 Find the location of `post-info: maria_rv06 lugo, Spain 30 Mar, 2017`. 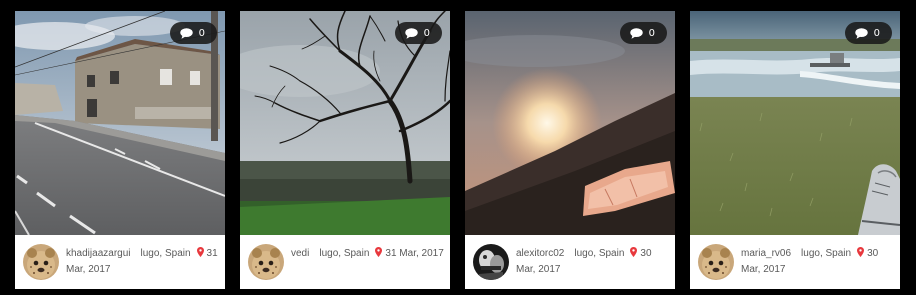

post-info: maria_rv06 lugo, Spain 30 Mar, 2017 is located at coordinates (819, 262).